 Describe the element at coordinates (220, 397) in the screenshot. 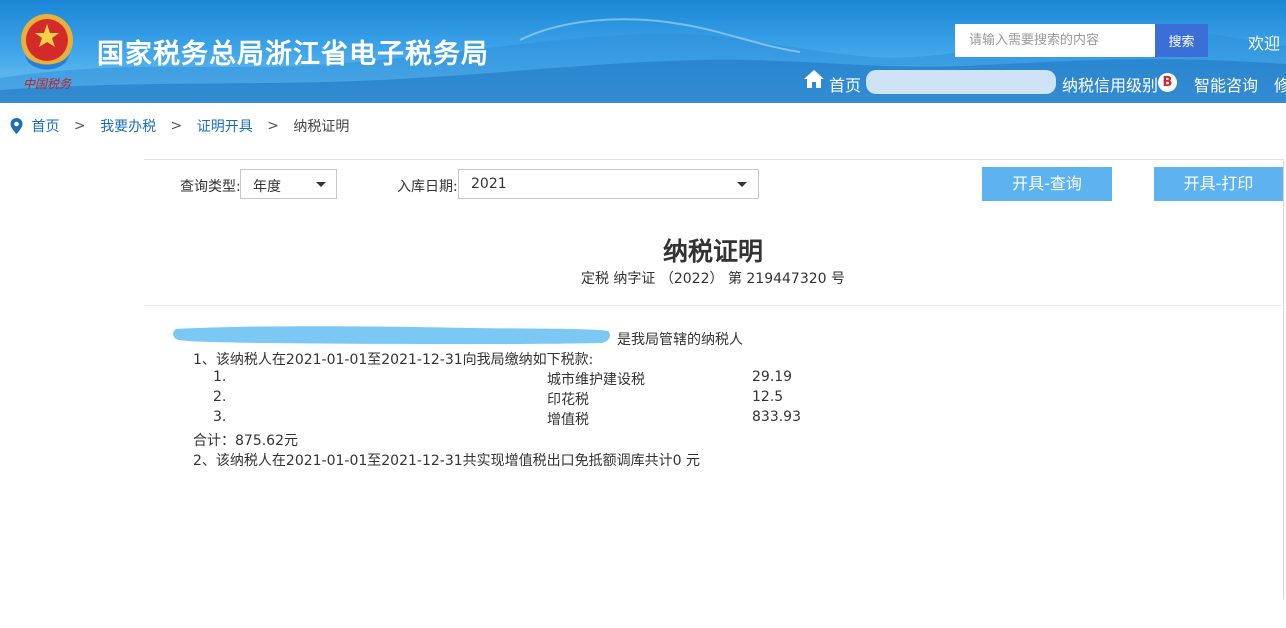

I see `tax-item-index: 2.` at that location.